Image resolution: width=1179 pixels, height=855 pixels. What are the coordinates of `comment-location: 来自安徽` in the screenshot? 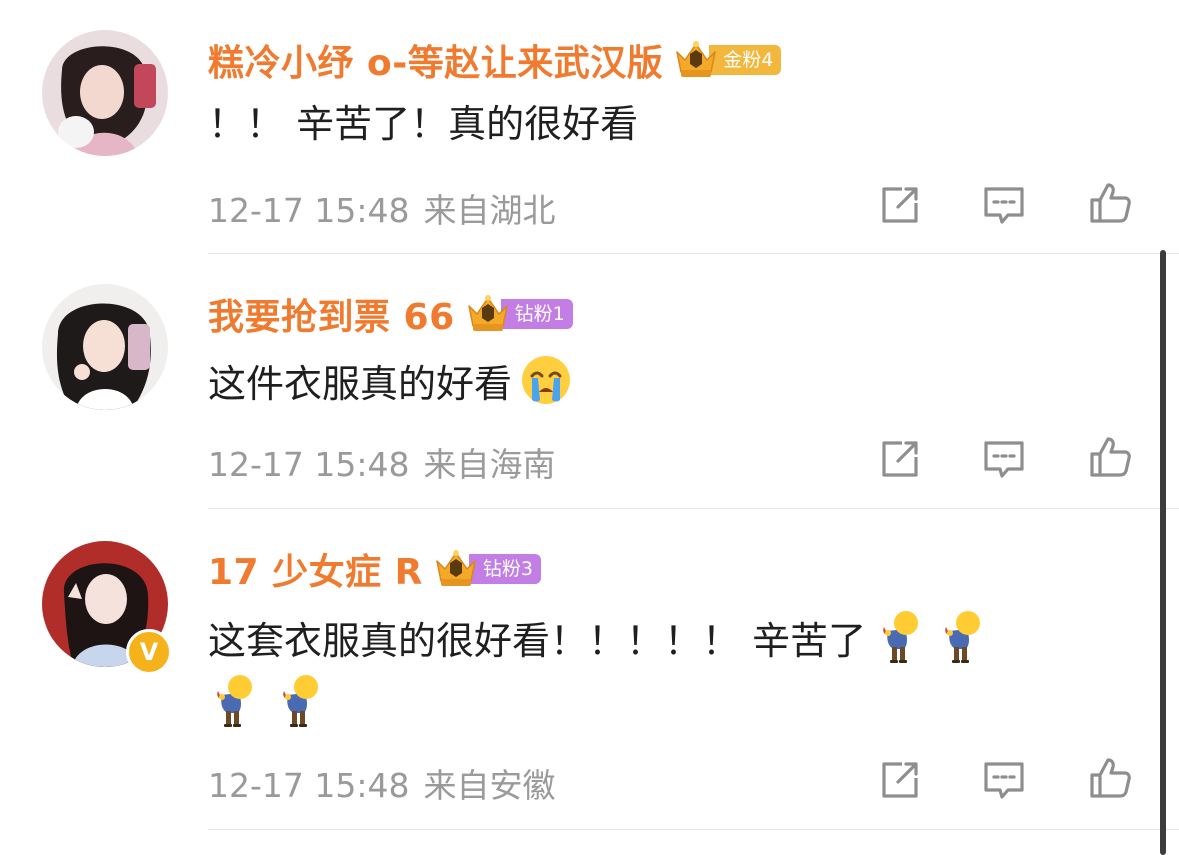 It's located at (489, 785).